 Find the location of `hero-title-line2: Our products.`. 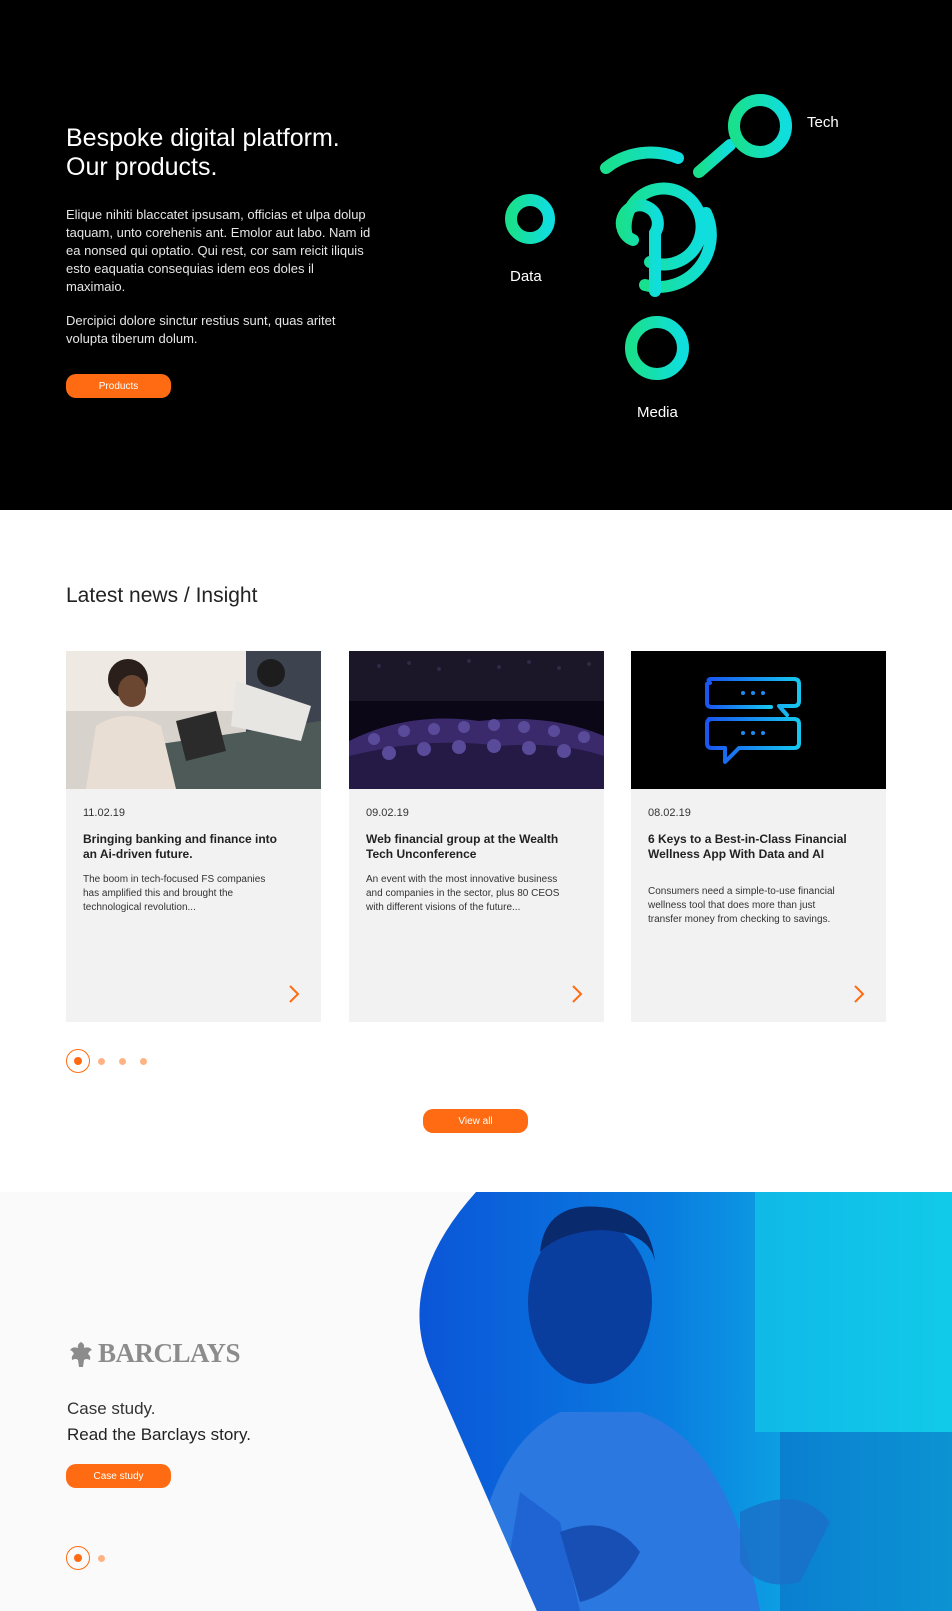

hero-title-line2: Our products. is located at coordinates (142, 167).